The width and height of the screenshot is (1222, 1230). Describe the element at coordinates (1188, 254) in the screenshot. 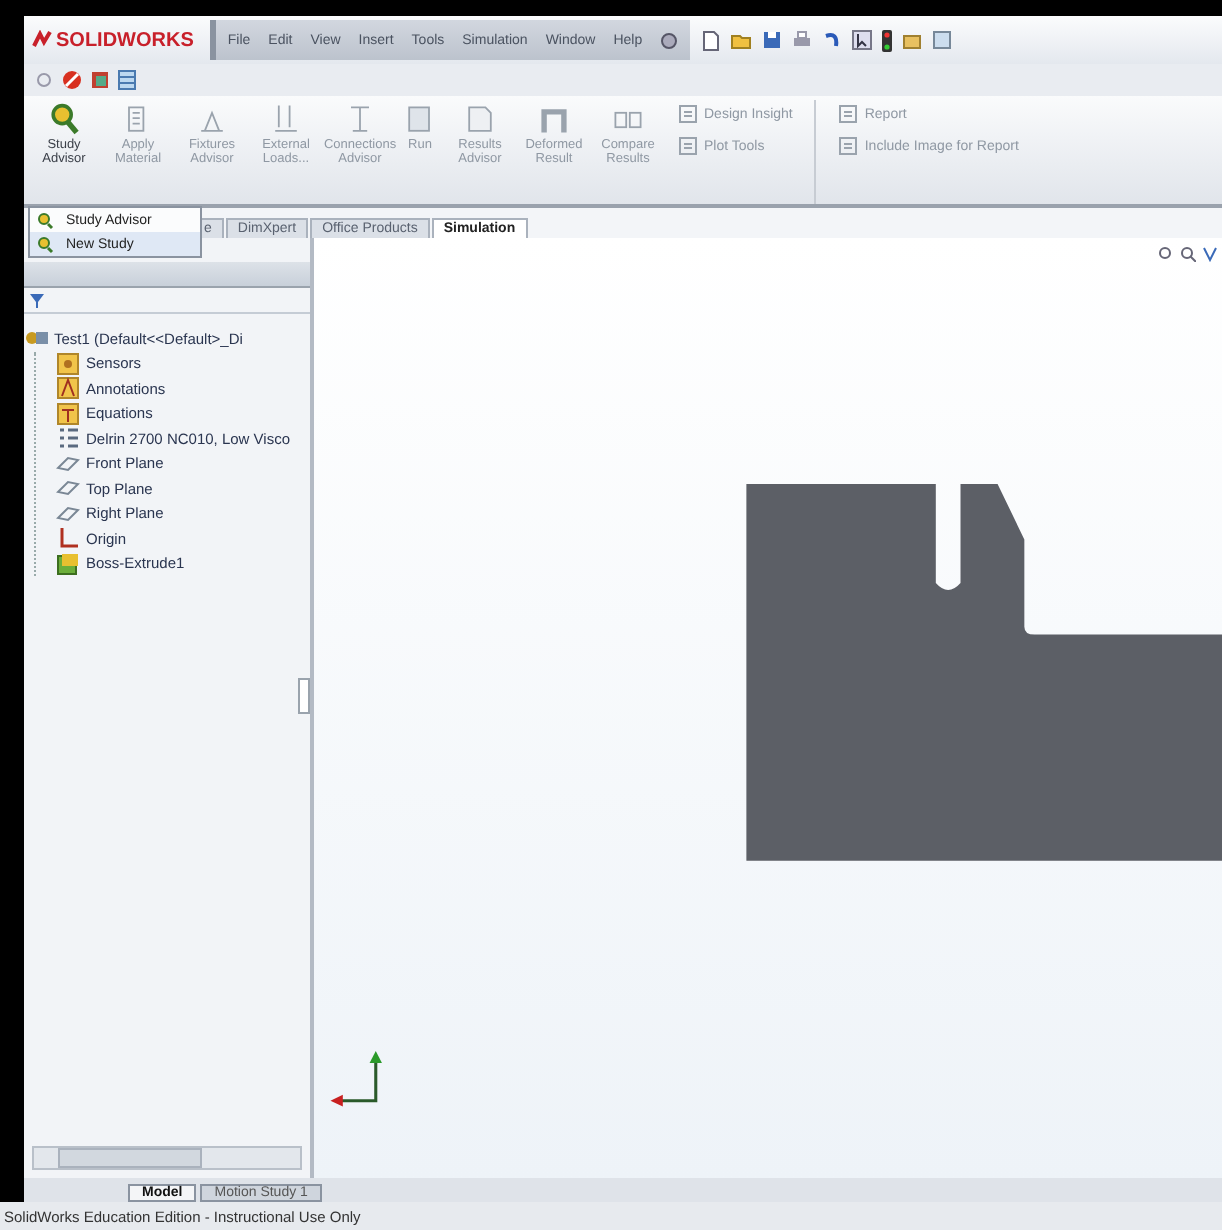

I see `zoom-area-icon` at that location.